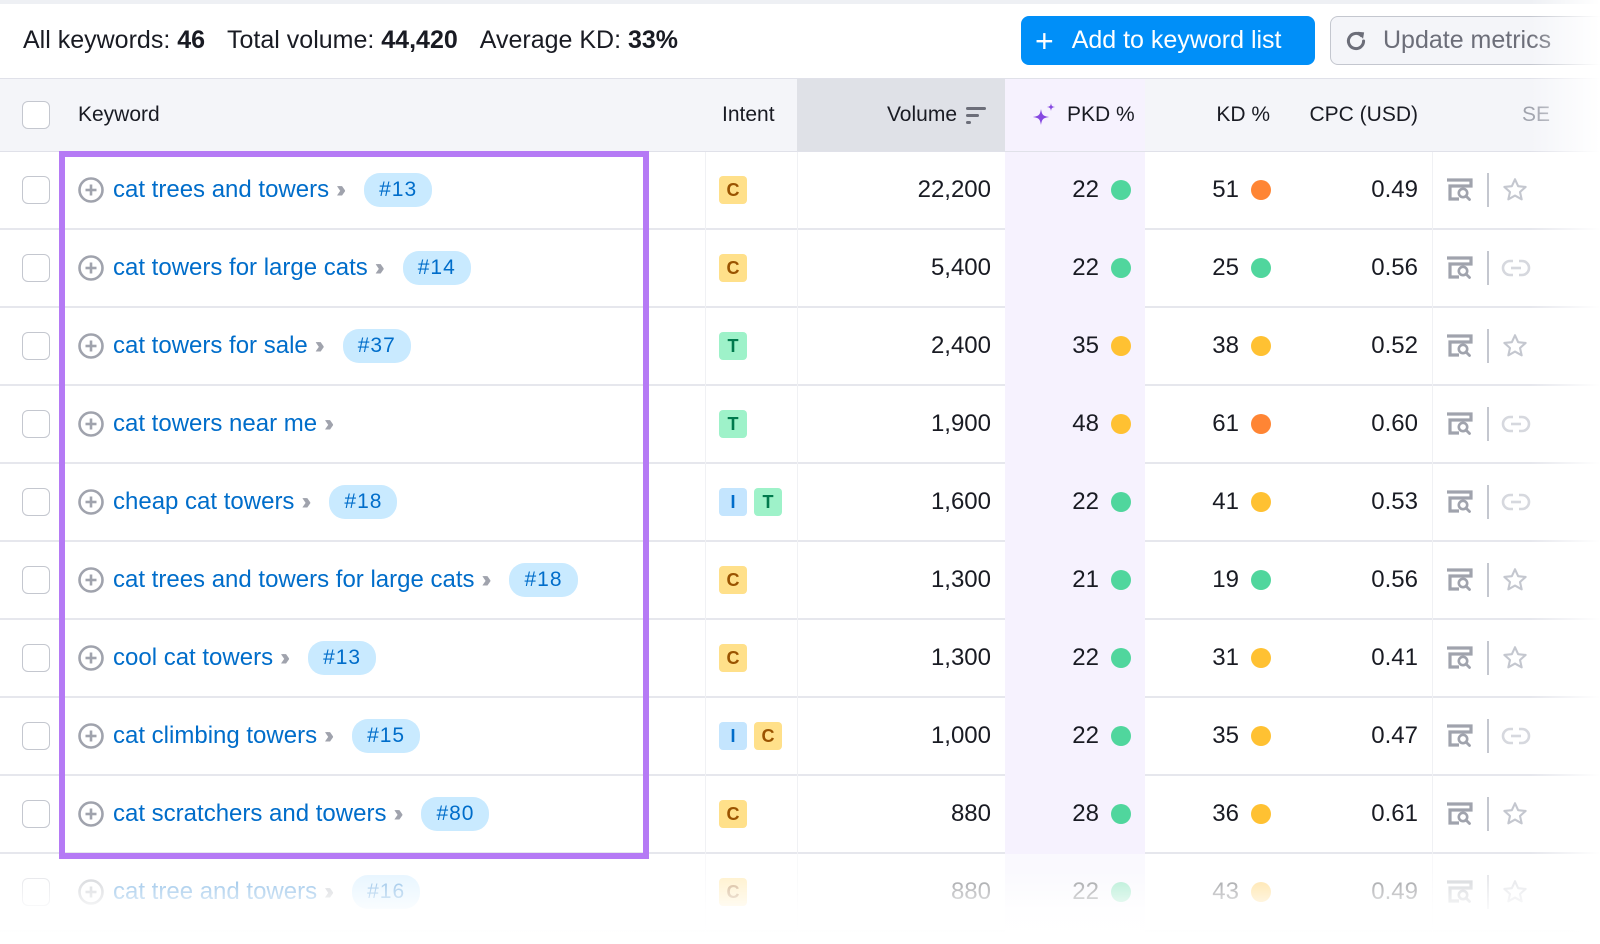 This screenshot has width=1600, height=944. Describe the element at coordinates (1465, 40) in the screenshot. I see `update-metrics-button: Update metrics` at that location.